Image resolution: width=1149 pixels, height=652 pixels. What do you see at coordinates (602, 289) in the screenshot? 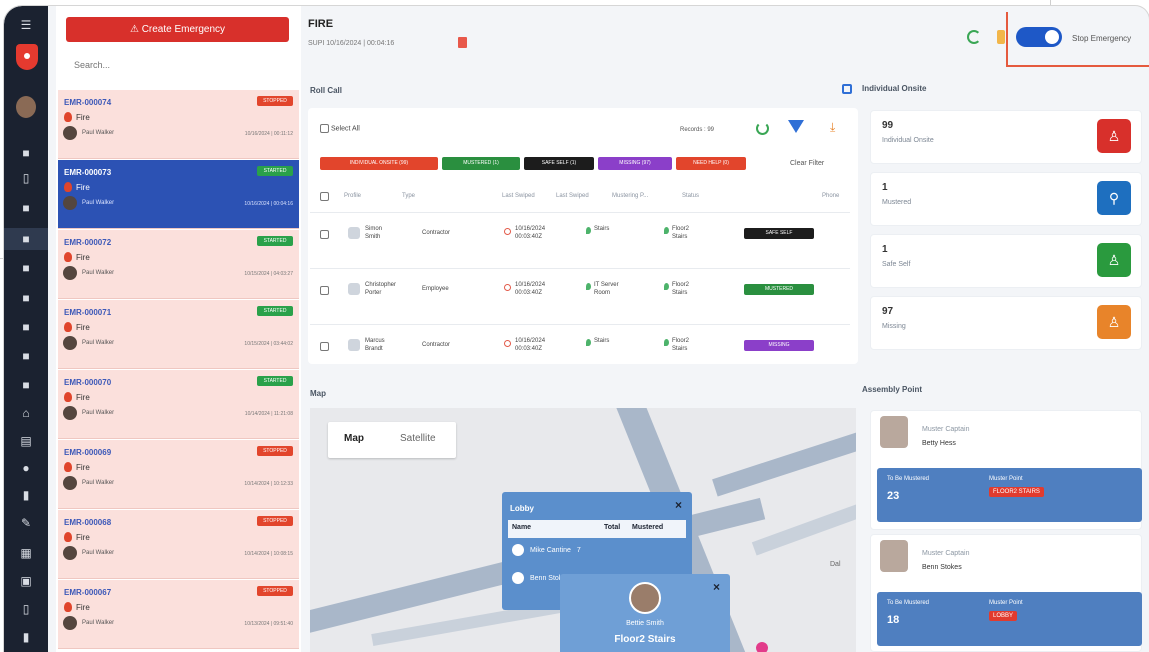
I see `last-swiped-location: IT Server Room` at bounding box center [602, 289].